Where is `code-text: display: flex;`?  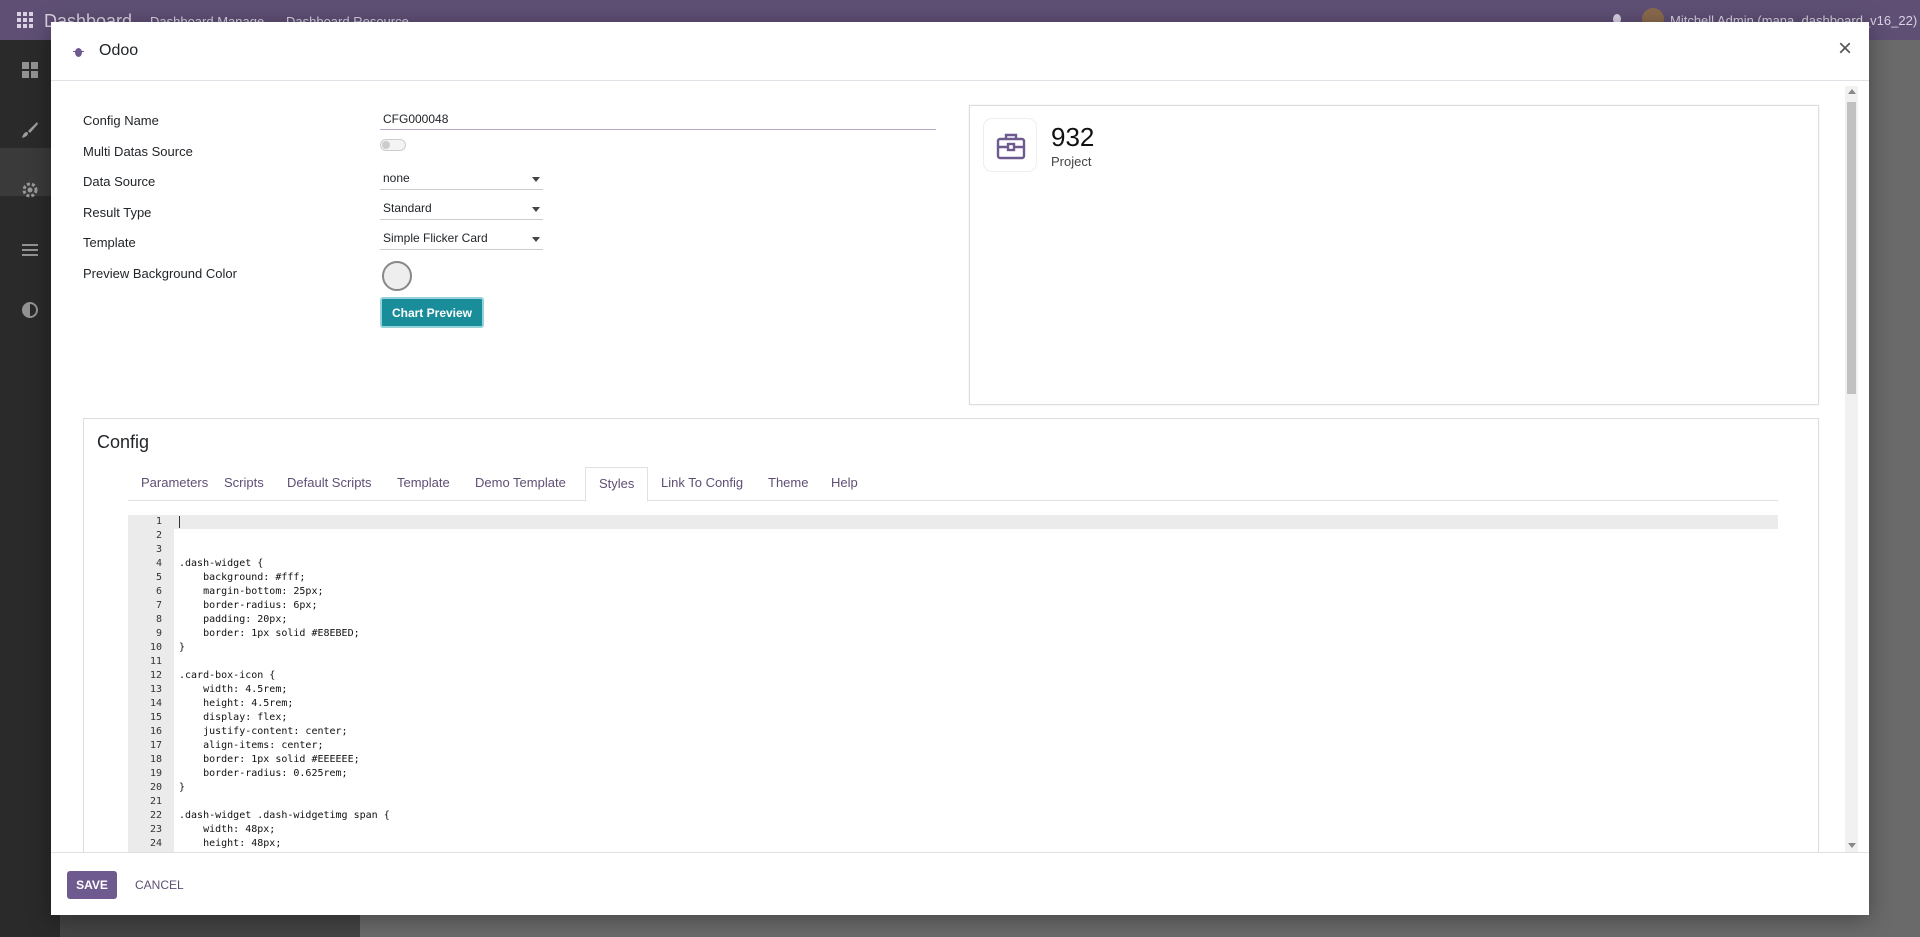
code-text: display: flex; is located at coordinates (233, 717).